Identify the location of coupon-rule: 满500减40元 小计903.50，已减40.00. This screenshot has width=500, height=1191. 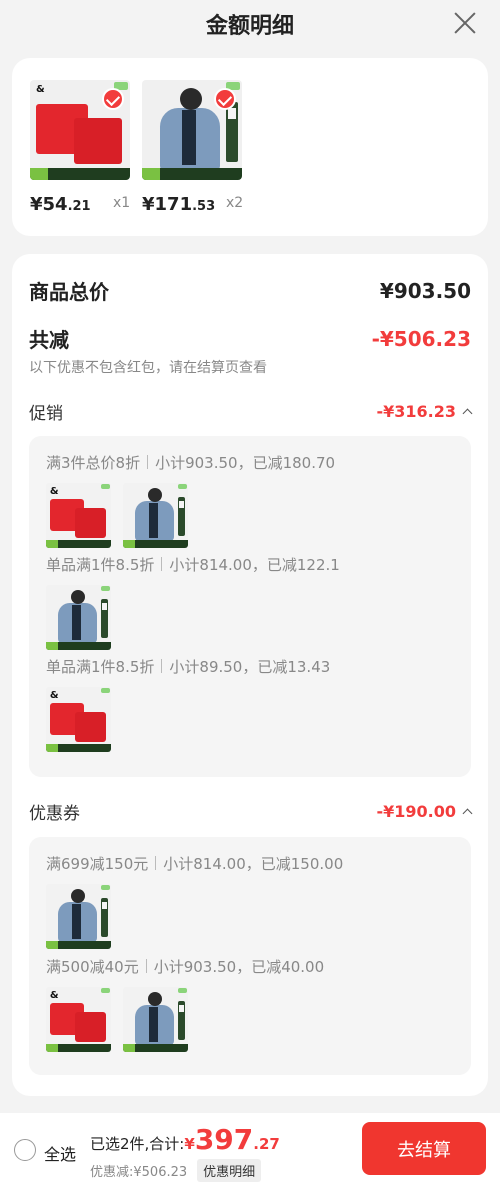
(185, 967).